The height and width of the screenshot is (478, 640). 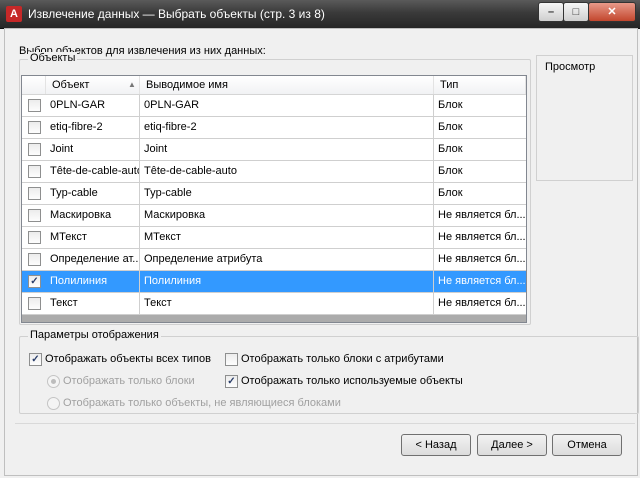 What do you see at coordinates (287, 149) in the screenshot?
I see `display-name-cell: Joint` at bounding box center [287, 149].